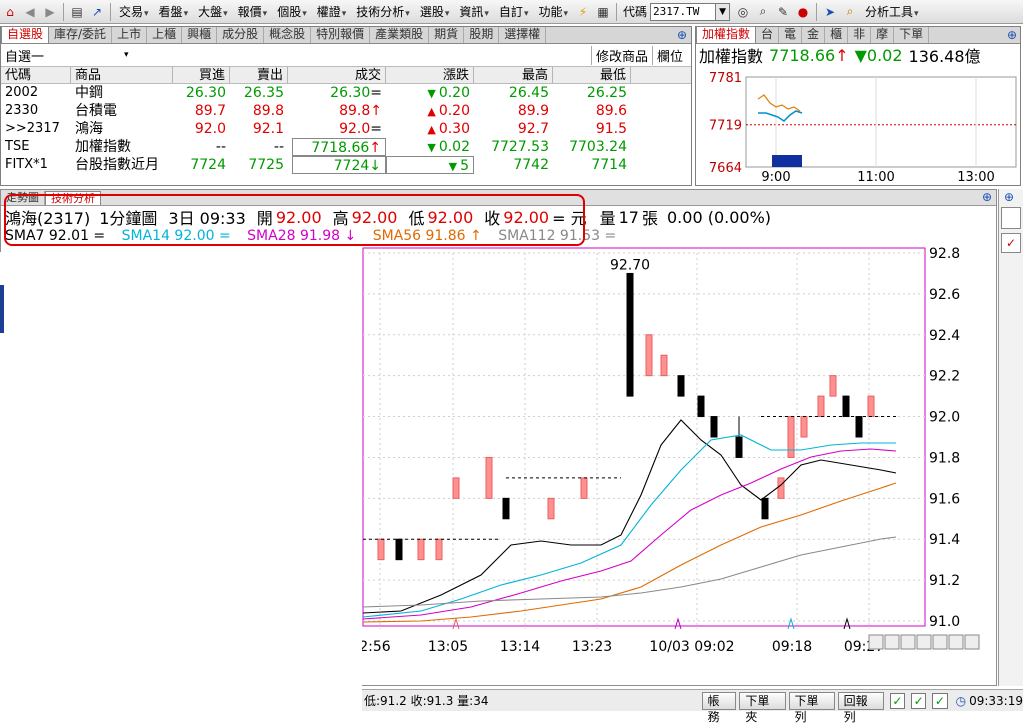  Describe the element at coordinates (10, 12) in the screenshot. I see `home-icon: ⌂` at that location.